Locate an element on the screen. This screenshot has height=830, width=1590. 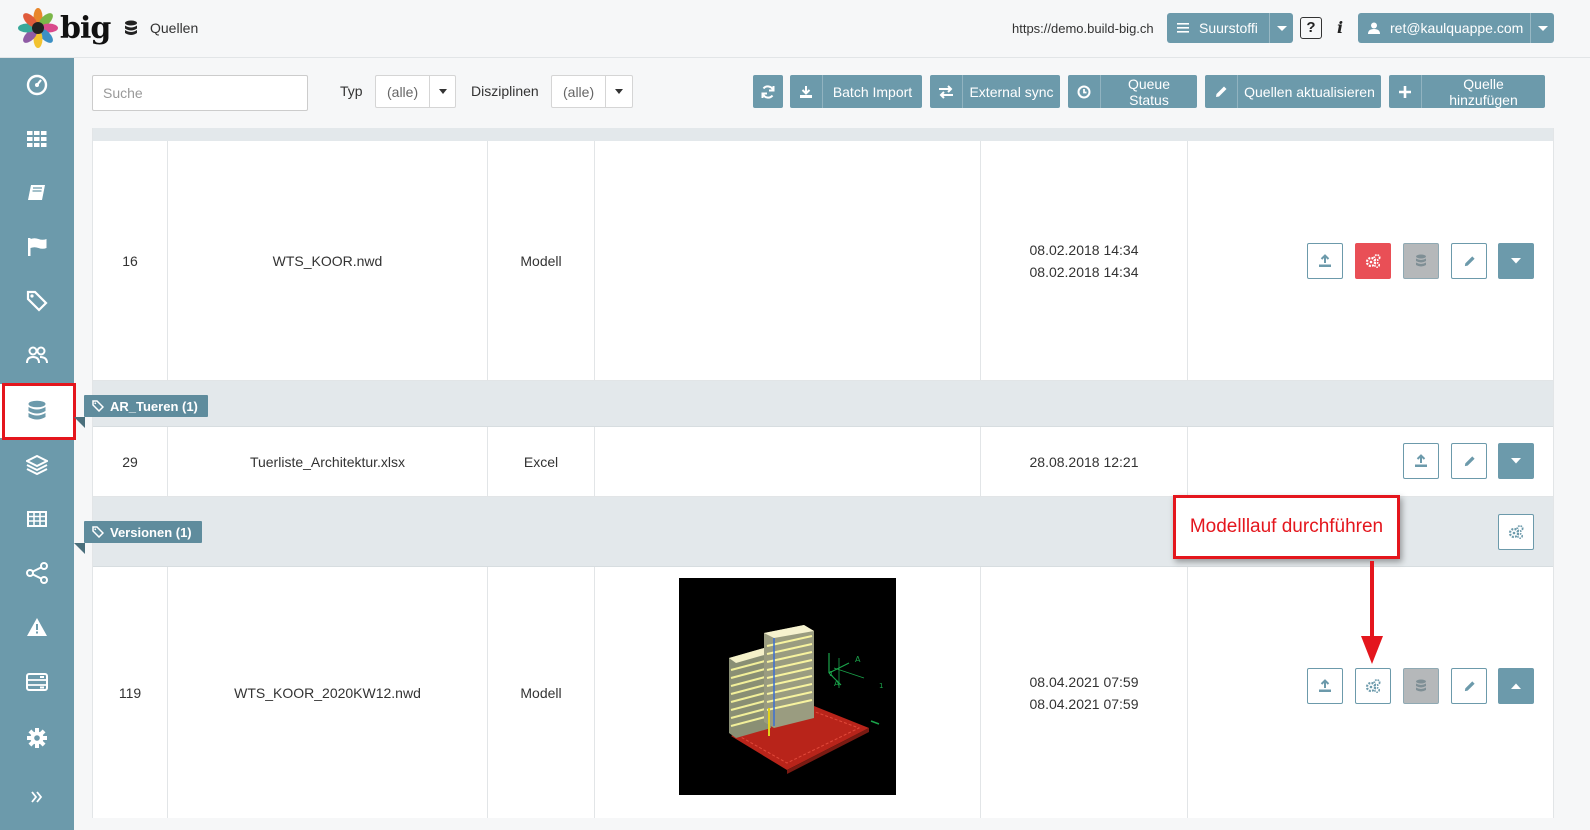
queue-status-button: Queue Status is located at coordinates (1132, 91).